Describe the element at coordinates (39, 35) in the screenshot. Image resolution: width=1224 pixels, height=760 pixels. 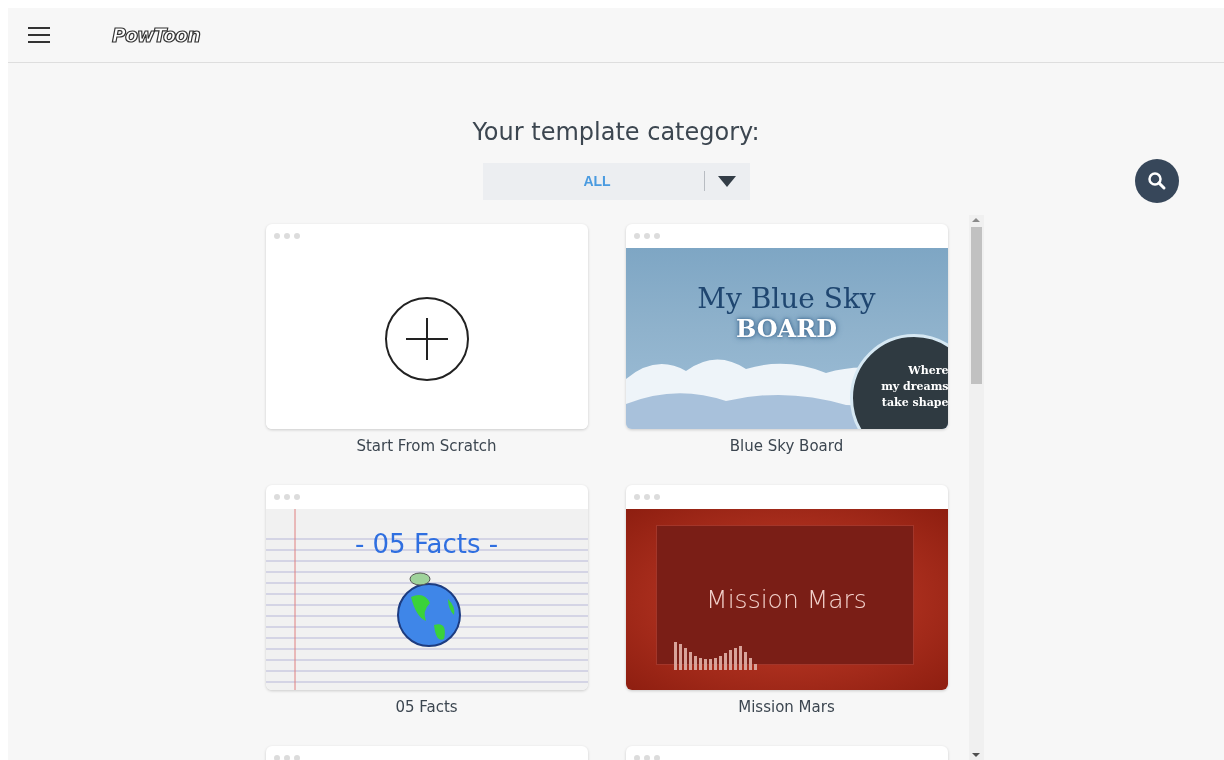
I see `menu-button` at that location.